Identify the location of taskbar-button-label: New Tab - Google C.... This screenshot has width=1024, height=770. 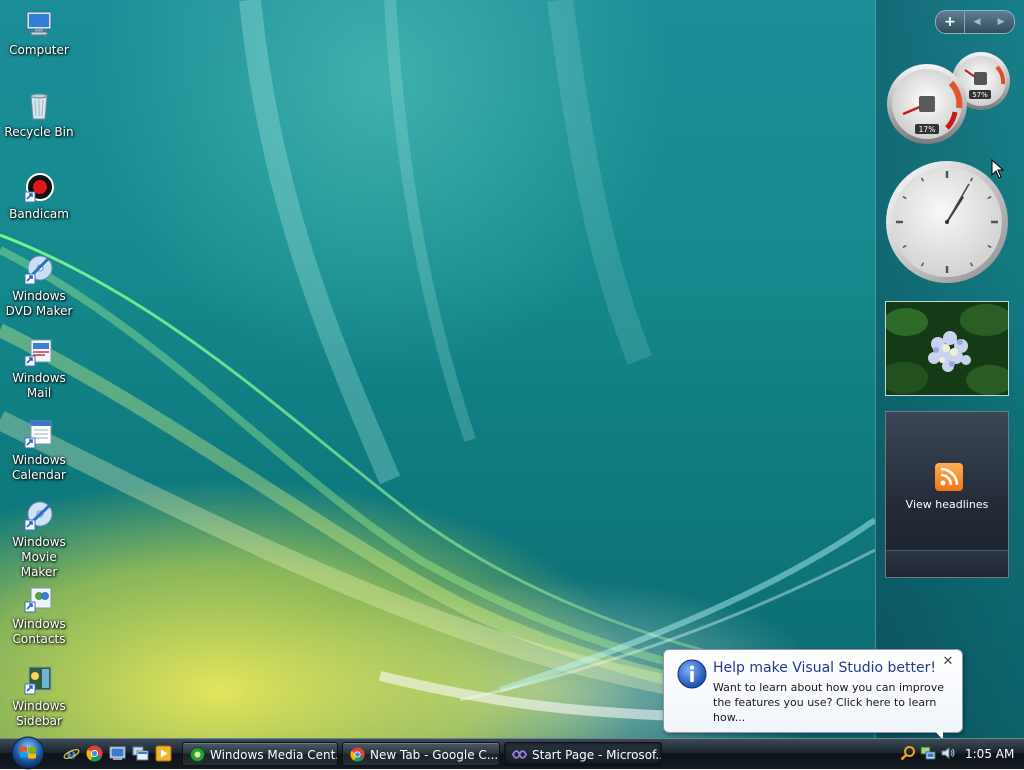
(434, 755).